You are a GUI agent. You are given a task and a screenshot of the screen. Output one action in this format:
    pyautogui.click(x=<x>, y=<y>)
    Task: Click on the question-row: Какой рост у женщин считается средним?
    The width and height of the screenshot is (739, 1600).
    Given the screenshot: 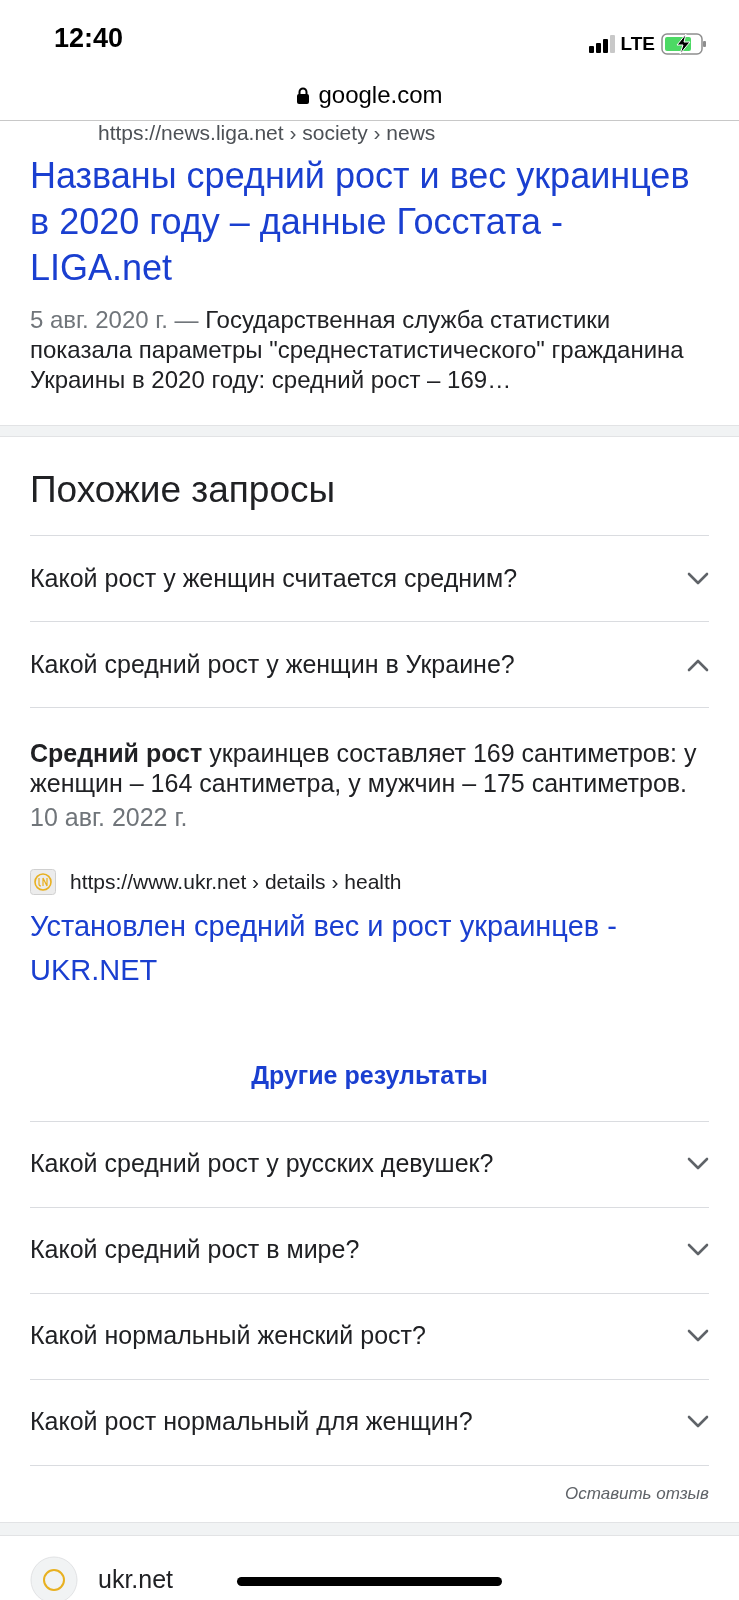 What is the action you would take?
    pyautogui.click(x=369, y=579)
    